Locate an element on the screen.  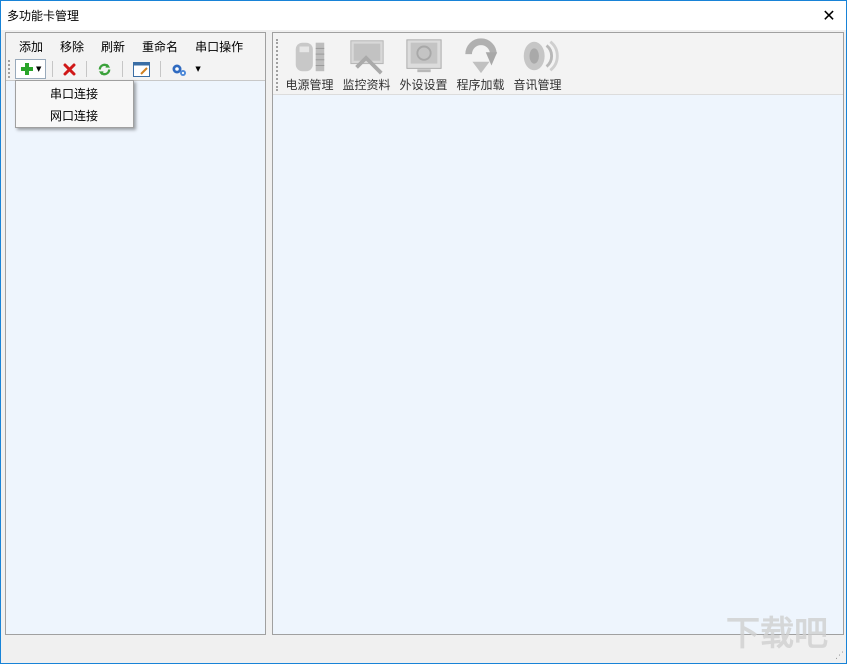
menu-remove: 移除 is located at coordinates (74, 45).